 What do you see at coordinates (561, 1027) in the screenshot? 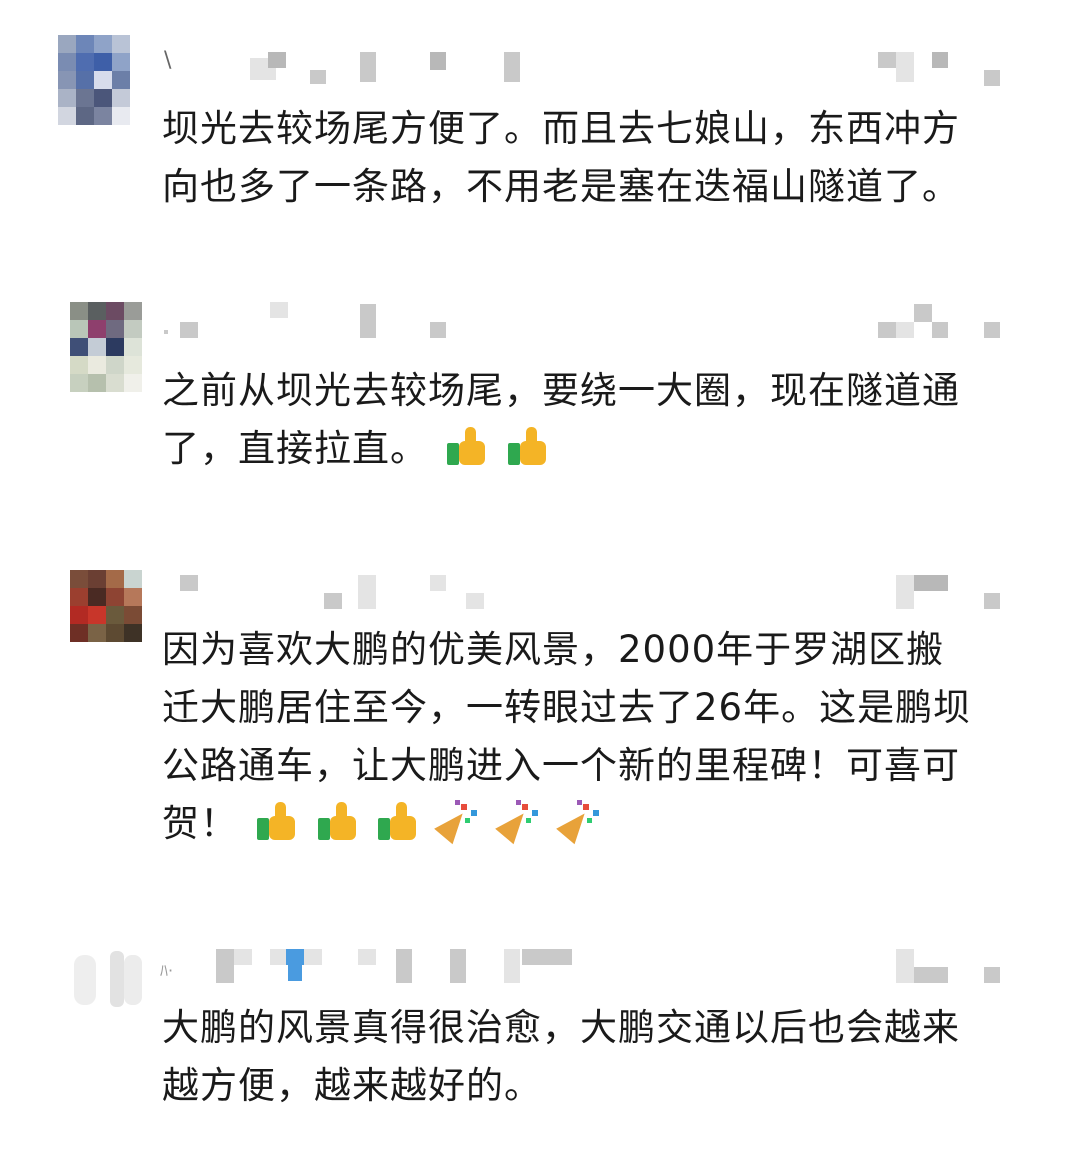
I see `comment-line: 大鹏的风景真得很治愈，大鹏交通以后也会越来` at bounding box center [561, 1027].